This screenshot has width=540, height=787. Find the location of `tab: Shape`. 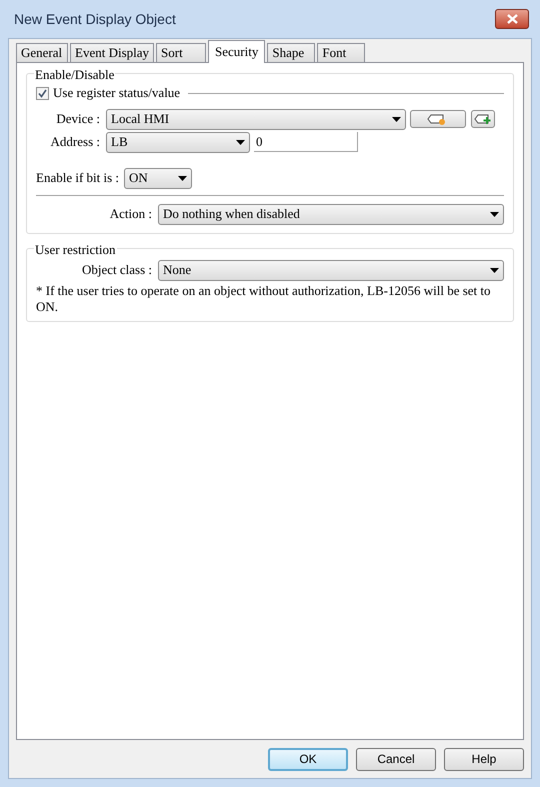

tab: Shape is located at coordinates (291, 52).